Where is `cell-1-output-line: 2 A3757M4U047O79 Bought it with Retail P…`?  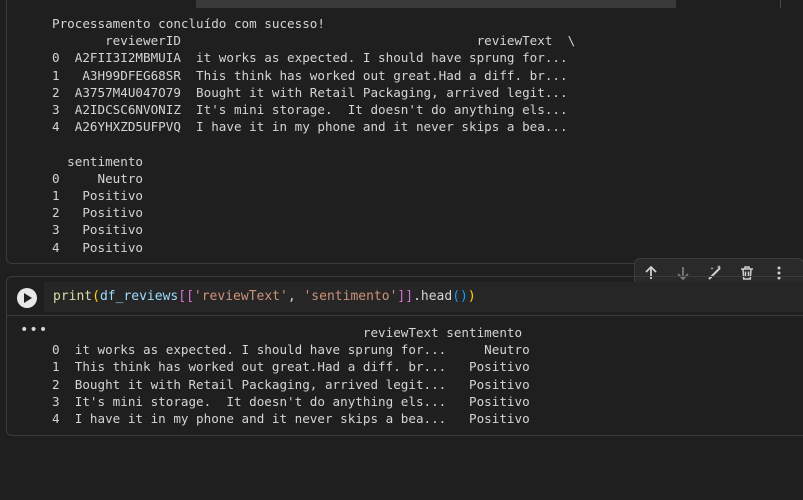 cell-1-output-line: 2 A3757M4U047O79 Bought it with Retail P… is located at coordinates (310, 92).